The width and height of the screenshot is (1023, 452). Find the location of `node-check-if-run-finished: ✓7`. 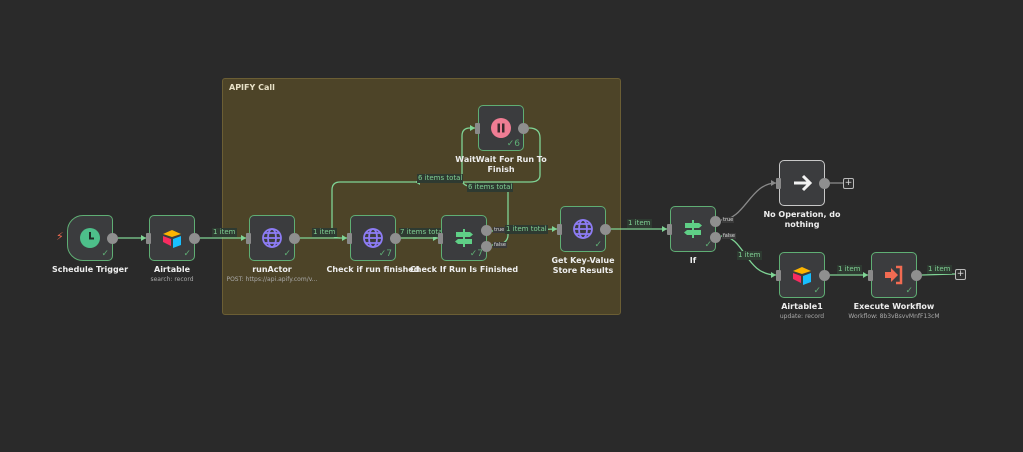

node-check-if-run-finished: ✓7 is located at coordinates (374, 238).